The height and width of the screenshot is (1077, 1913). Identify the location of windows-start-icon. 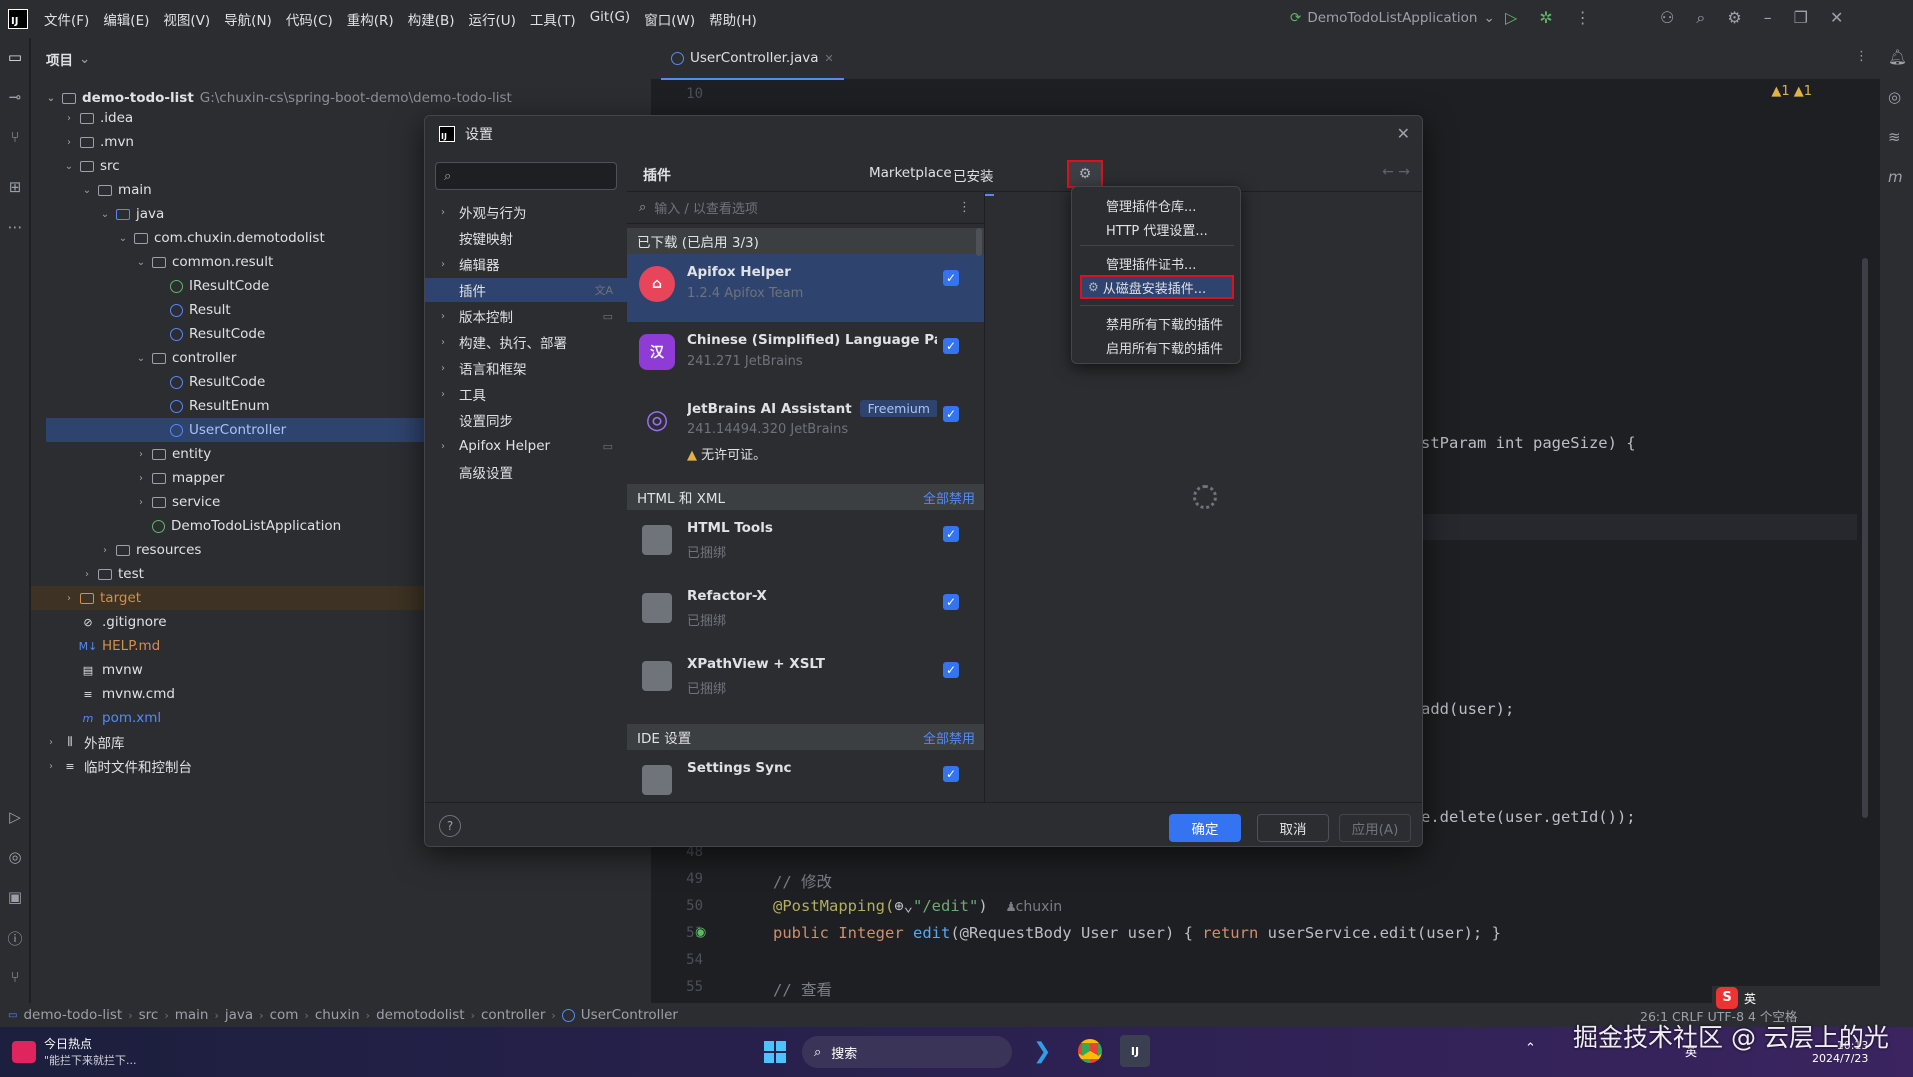
(775, 1052).